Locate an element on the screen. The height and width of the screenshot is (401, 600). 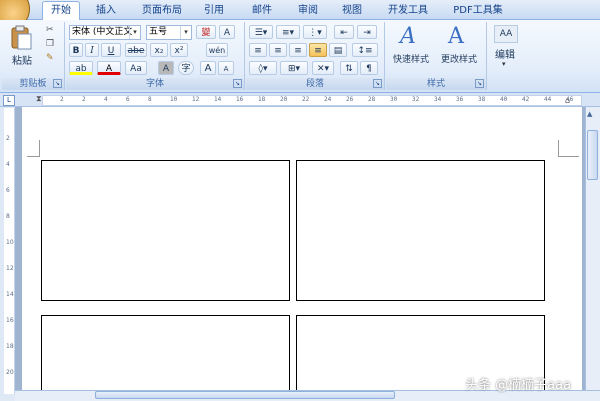
cut-icon: ✂ is located at coordinates (50, 30).